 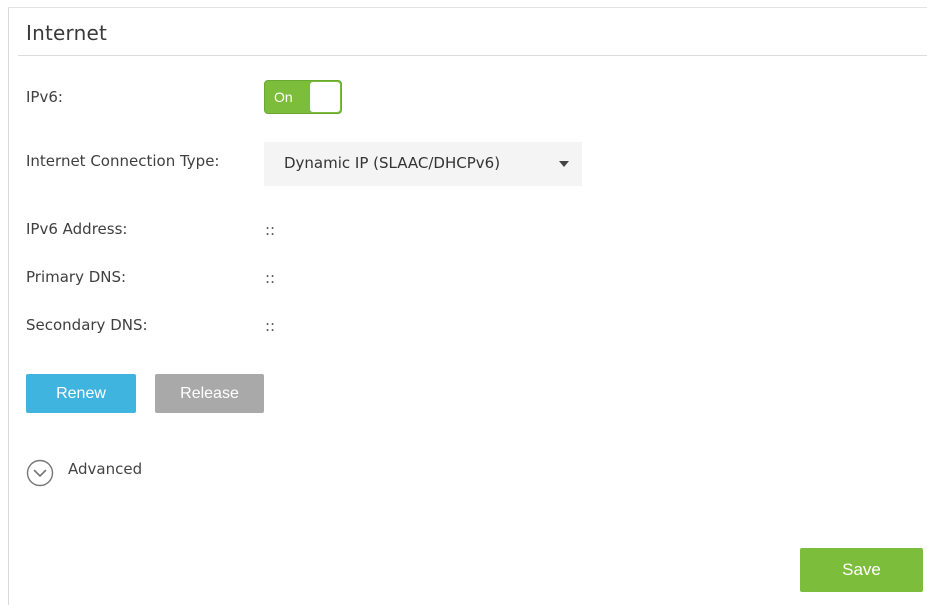 What do you see at coordinates (76, 277) in the screenshot?
I see `primary-dns-label: Primary DNS:` at bounding box center [76, 277].